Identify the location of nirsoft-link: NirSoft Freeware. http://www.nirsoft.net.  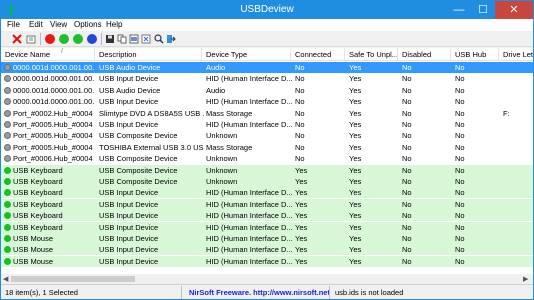
(259, 292).